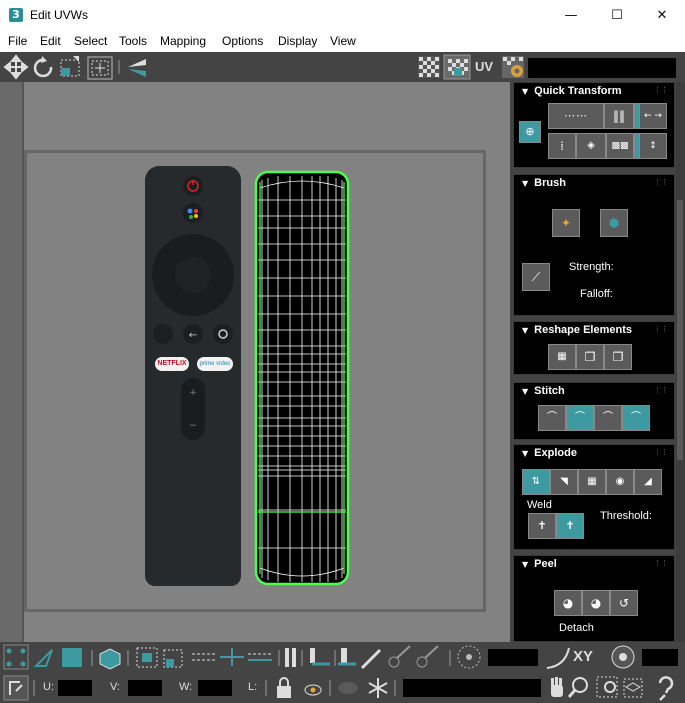 This screenshot has width=685, height=703. Describe the element at coordinates (43, 67) in the screenshot. I see `rotate-icon` at that location.